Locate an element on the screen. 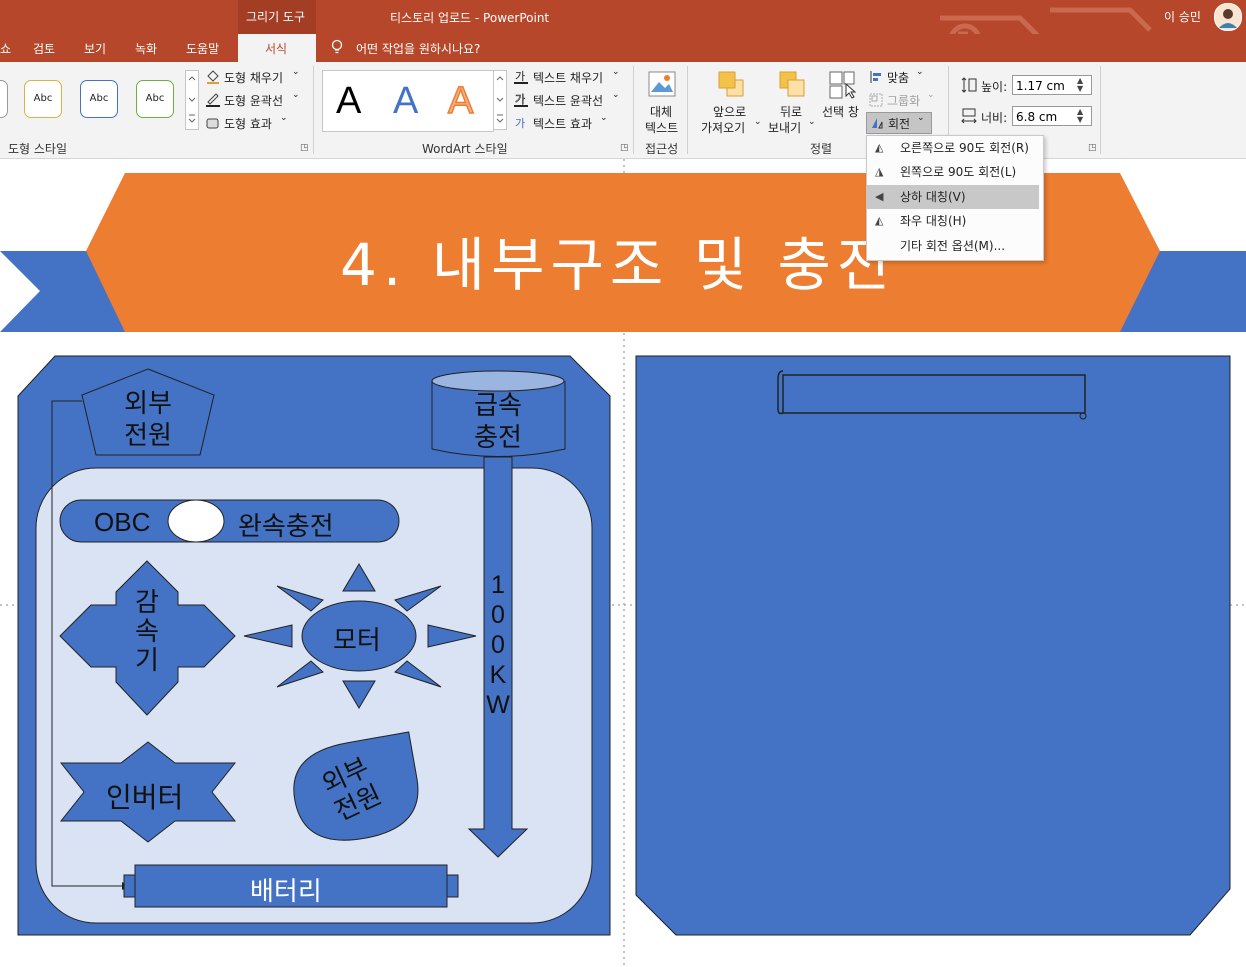 This screenshot has height=967, width=1246. arrange-group-label: 정렬 is located at coordinates (821, 149).